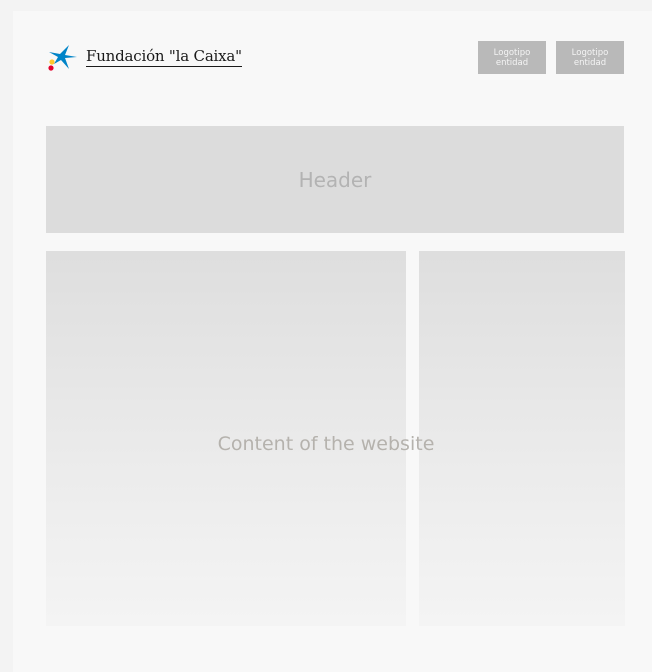  What do you see at coordinates (62, 58) in the screenshot?
I see `la-caixa-star-icon` at bounding box center [62, 58].